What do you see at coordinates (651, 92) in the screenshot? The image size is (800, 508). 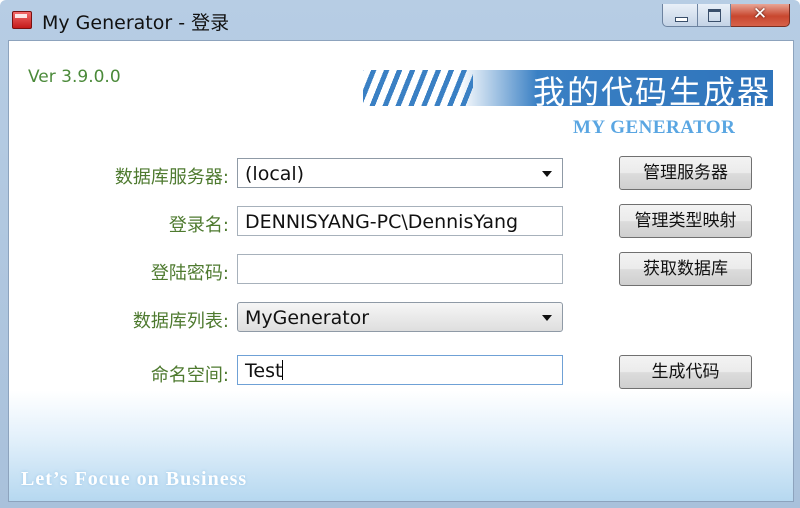 I see `banner-title: 我的代码生成器` at bounding box center [651, 92].